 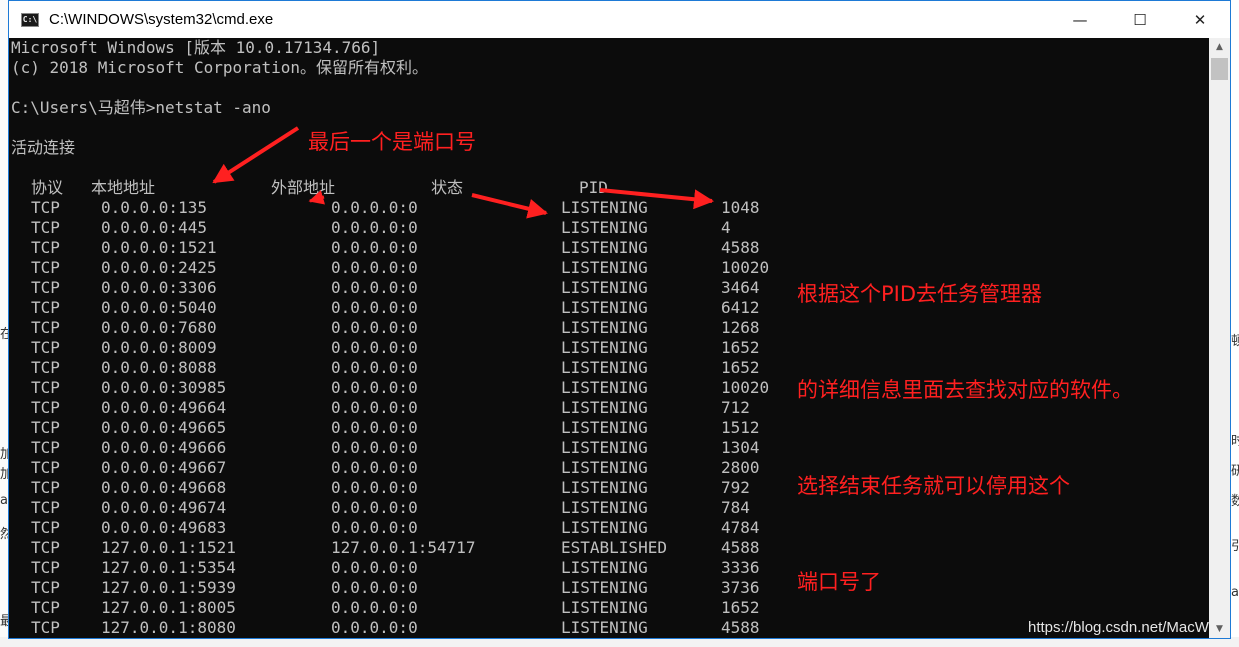 I want to click on row-foreign-address: 127.0.0.1:54717, so click(x=403, y=547).